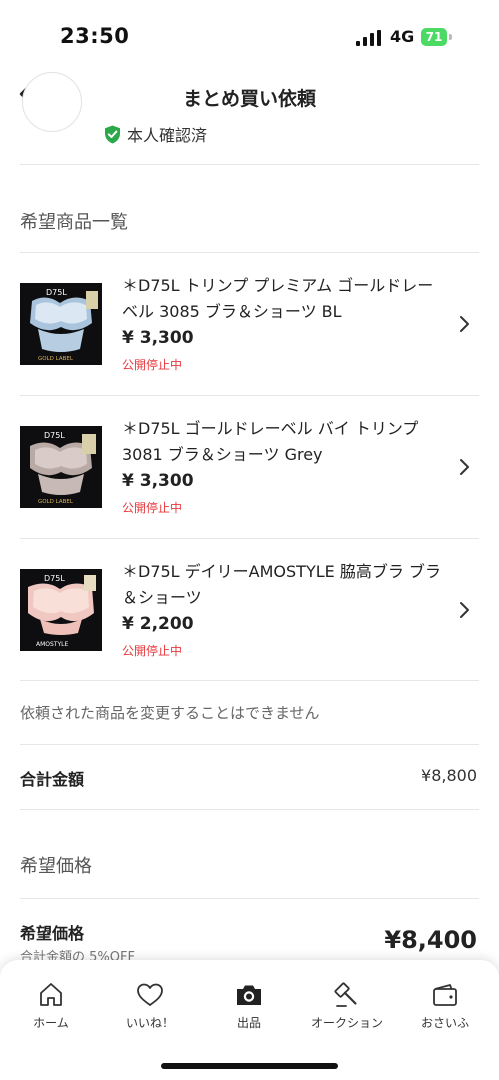 This screenshot has height=1080, width=499. Describe the element at coordinates (345, 994) in the screenshot. I see `gavel-icon` at that location.